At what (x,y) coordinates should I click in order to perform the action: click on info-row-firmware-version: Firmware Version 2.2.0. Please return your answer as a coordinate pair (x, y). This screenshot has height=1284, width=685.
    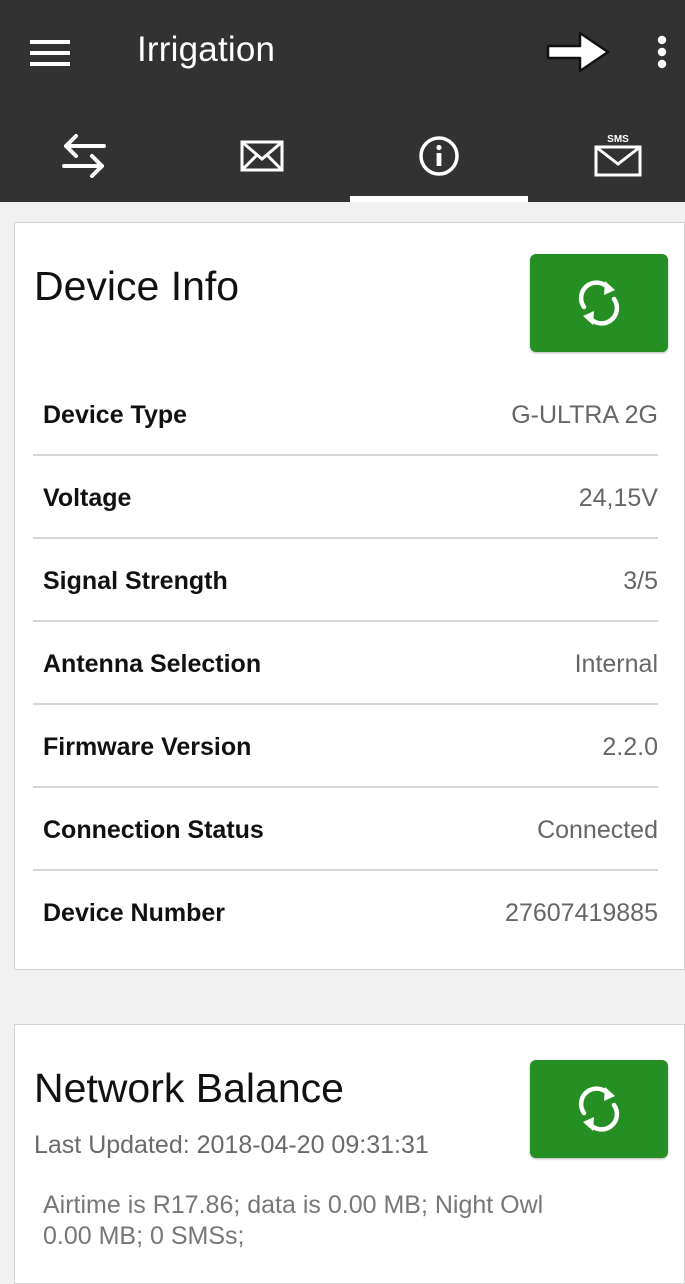
    Looking at the image, I should click on (345, 746).